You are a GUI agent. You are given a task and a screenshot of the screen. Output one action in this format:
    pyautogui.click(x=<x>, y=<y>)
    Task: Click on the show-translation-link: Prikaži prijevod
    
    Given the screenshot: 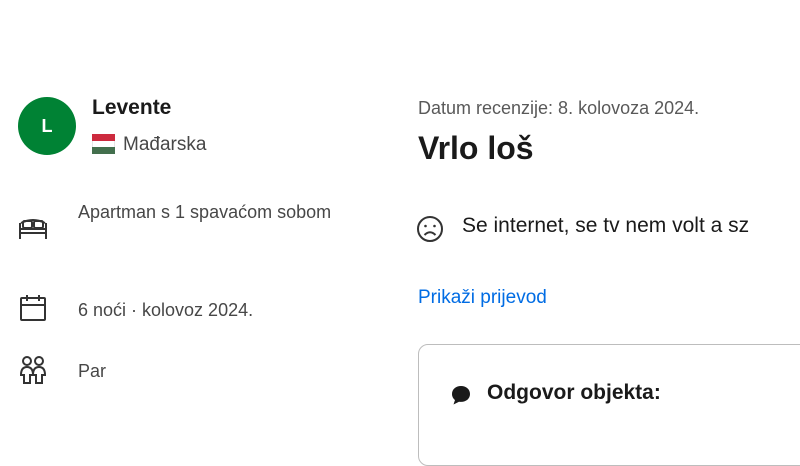 What is the action you would take?
    pyautogui.click(x=482, y=298)
    